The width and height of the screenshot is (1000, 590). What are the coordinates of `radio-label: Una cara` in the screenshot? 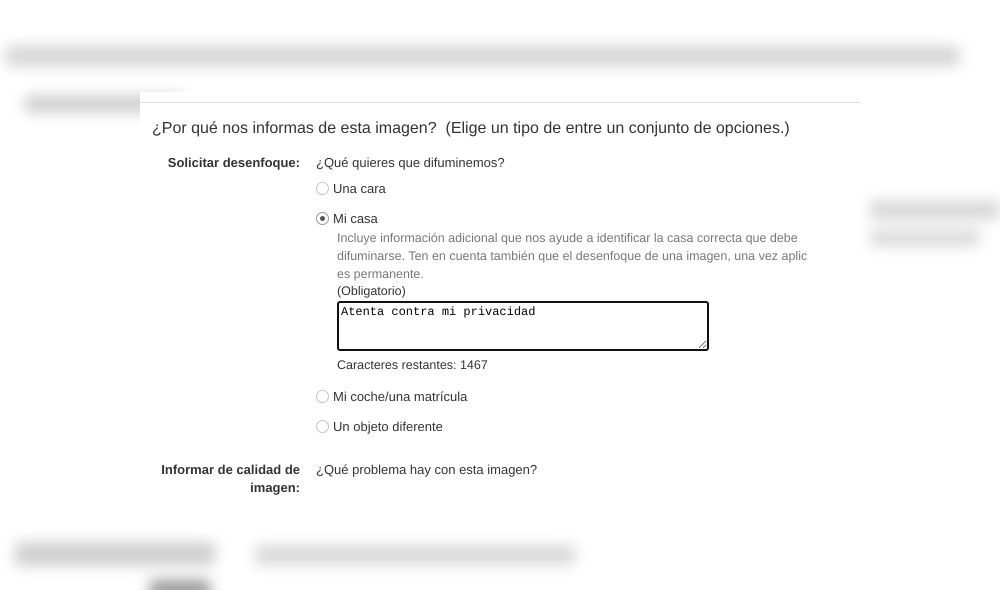 It's located at (359, 188).